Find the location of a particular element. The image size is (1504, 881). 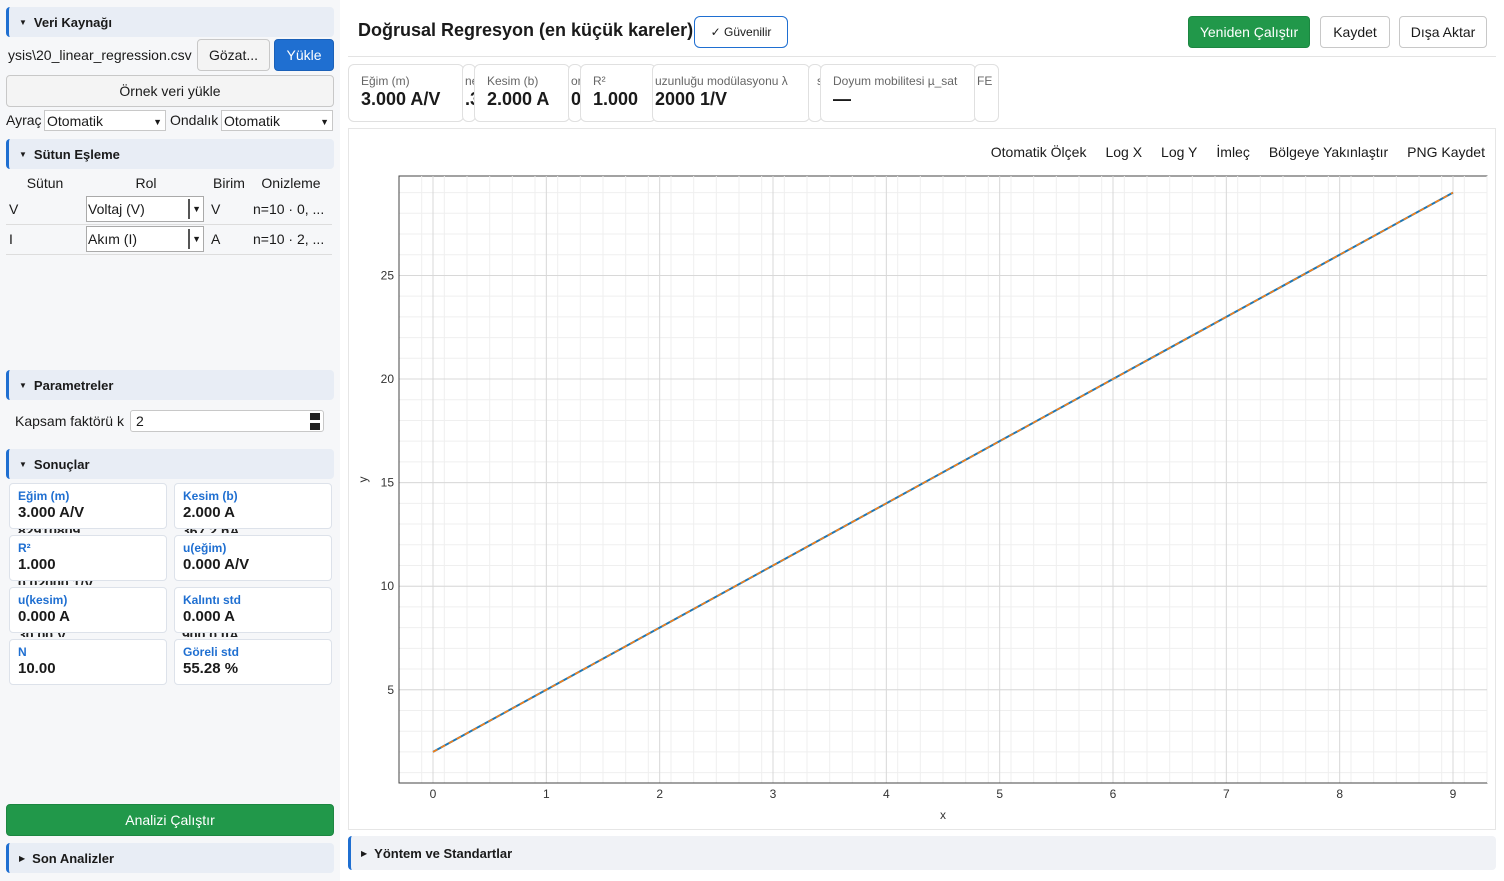

result-card-u-intercept: u(kesim) 0.000 A is located at coordinates (88, 610).